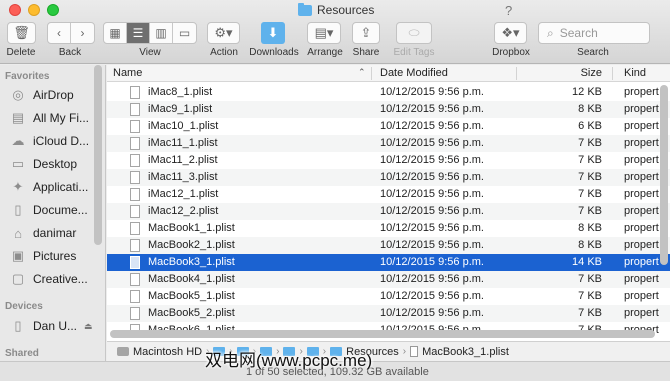 The image size is (670, 381). I want to click on edit-tags-button: ⬭, so click(414, 33).